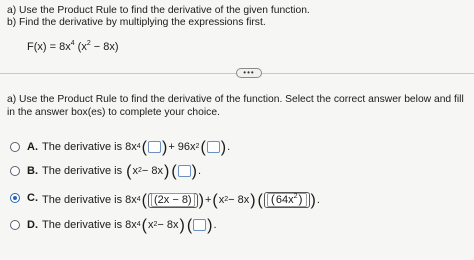 This screenshot has width=474, height=260. Describe the element at coordinates (32, 225) in the screenshot. I see `option-d-letter: D.` at that location.